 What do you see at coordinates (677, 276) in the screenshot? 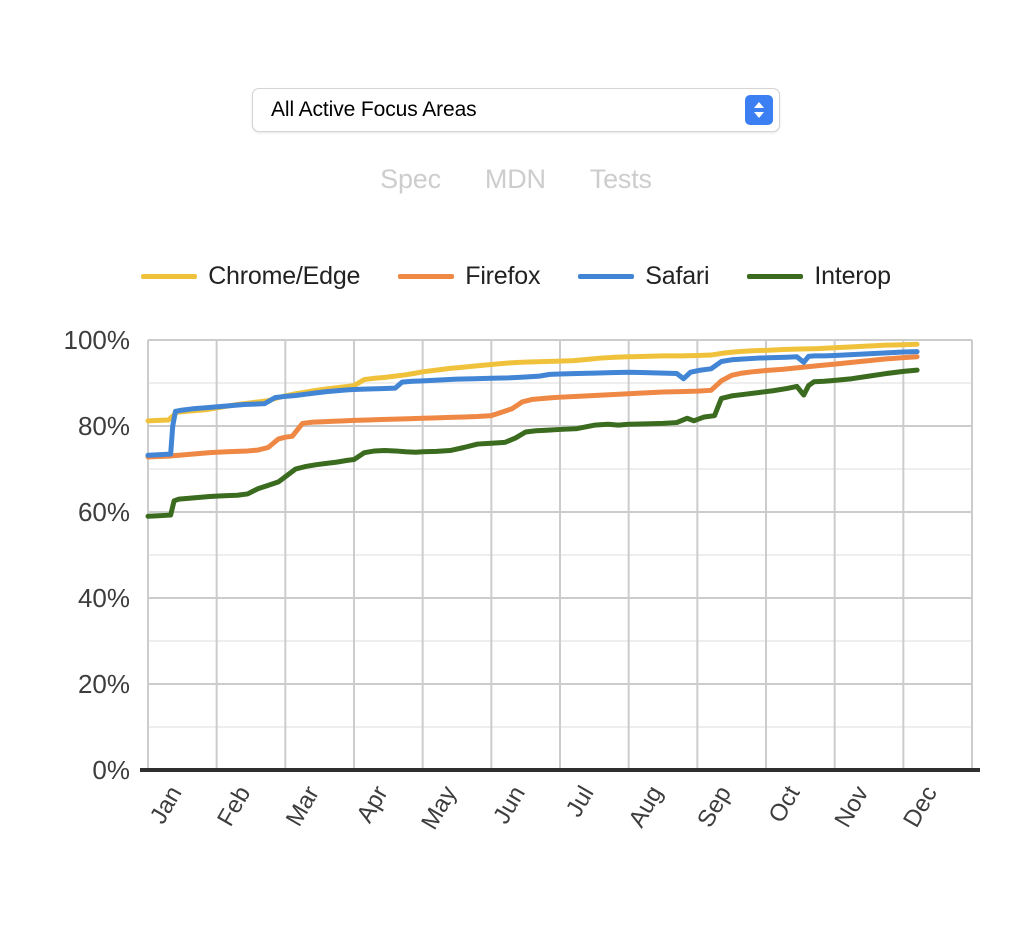
I see `legend-label: Safari` at bounding box center [677, 276].